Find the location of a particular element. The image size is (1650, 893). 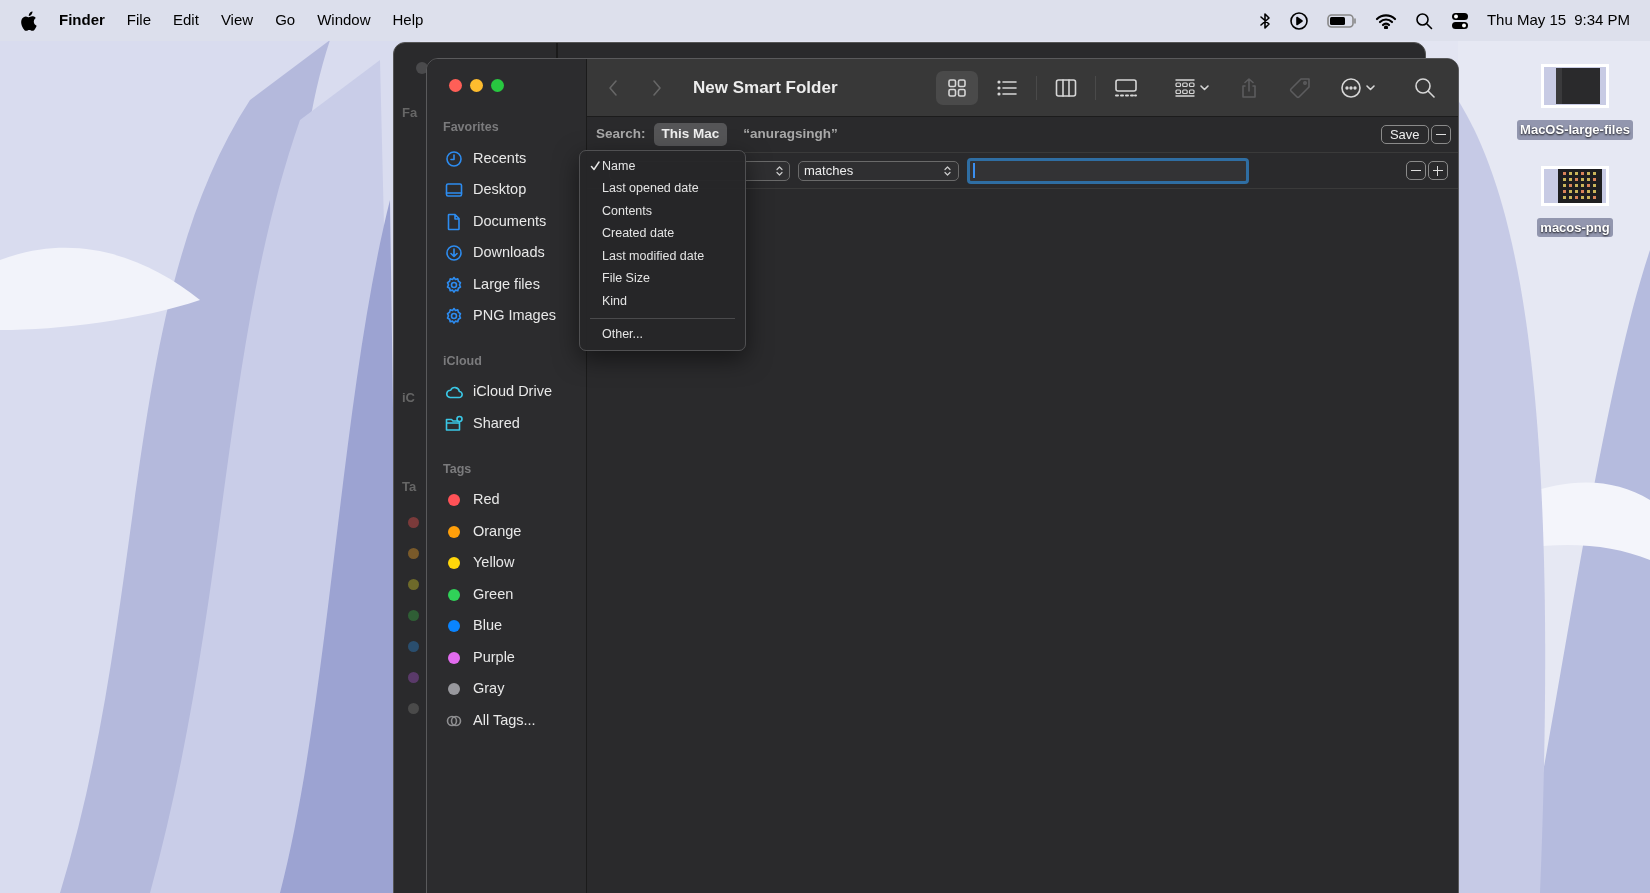

tag-icon is located at coordinates (1299, 87).